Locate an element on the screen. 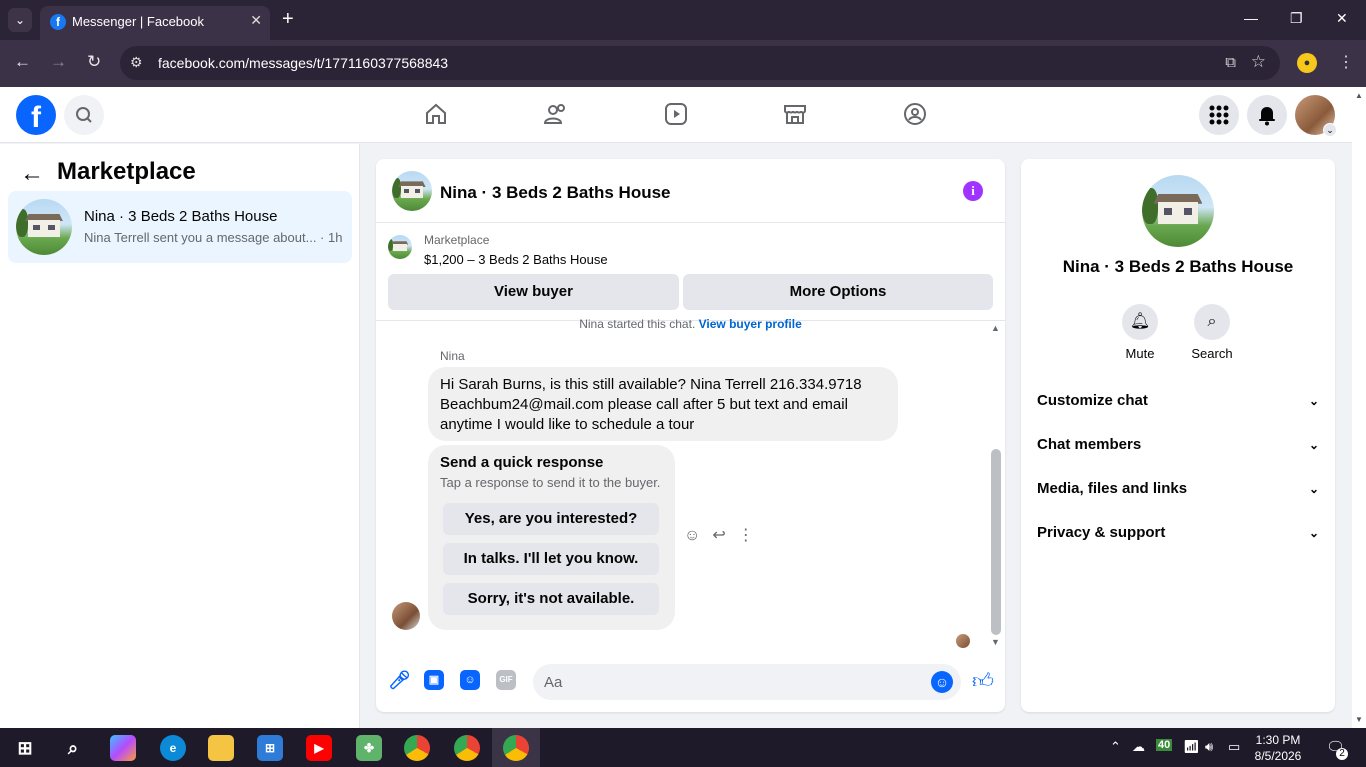 Image resolution: width=1366 pixels, height=767 pixels. url-text: facebook.com/messages/t/1771160377568843 is located at coordinates (303, 63).